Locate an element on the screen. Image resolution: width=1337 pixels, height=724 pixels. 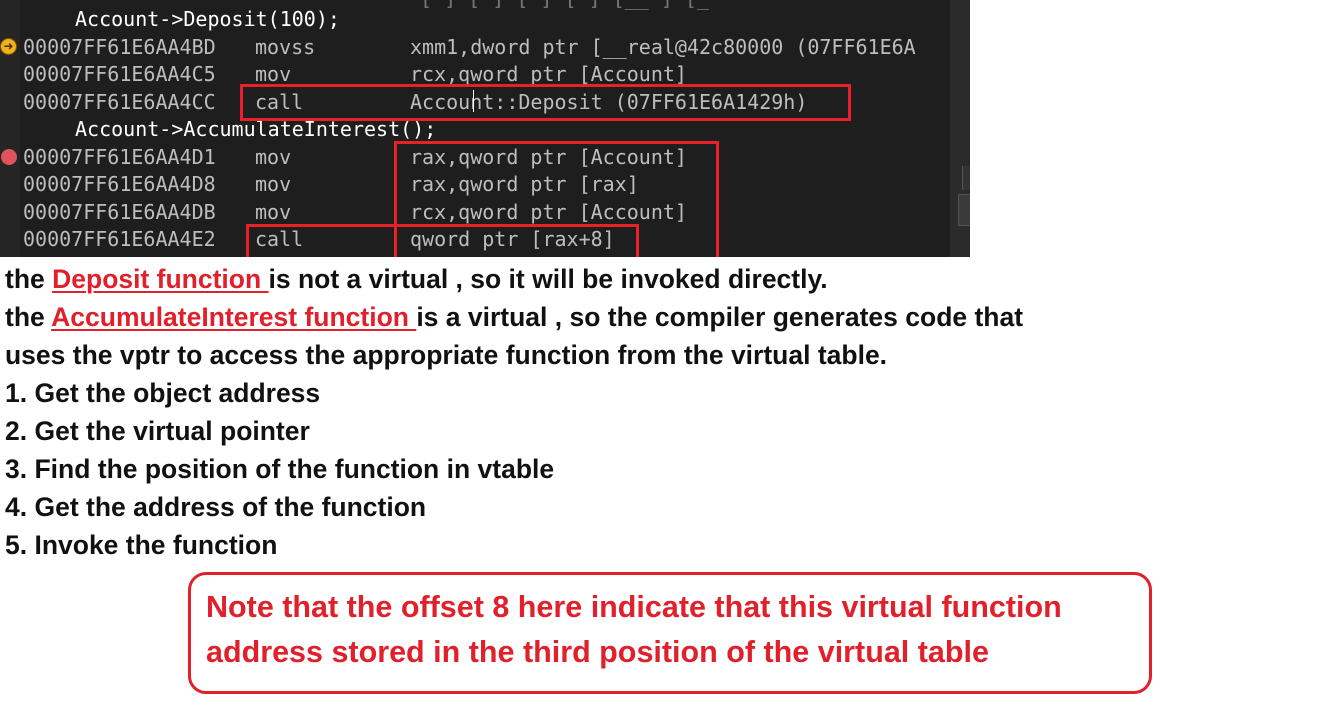
side-panel-fragment is located at coordinates (960, 128).